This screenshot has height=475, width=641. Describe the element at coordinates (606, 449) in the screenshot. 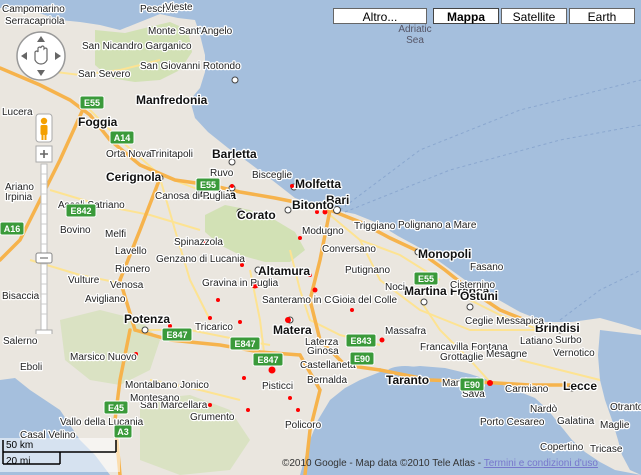

I see `place-label: Tricase` at that location.